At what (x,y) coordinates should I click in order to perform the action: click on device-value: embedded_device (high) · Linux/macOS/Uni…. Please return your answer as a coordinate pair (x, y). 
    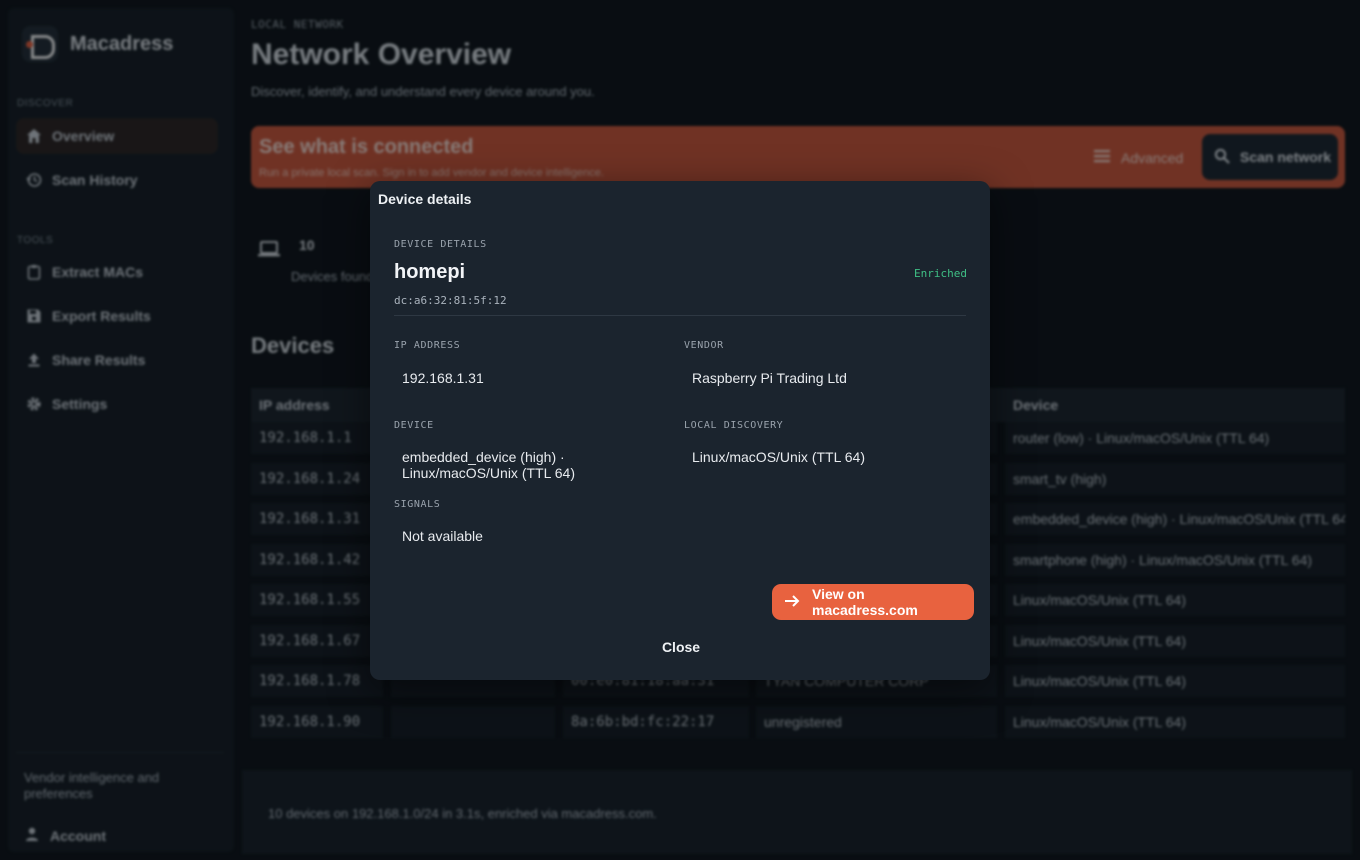
    Looking at the image, I should click on (488, 465).